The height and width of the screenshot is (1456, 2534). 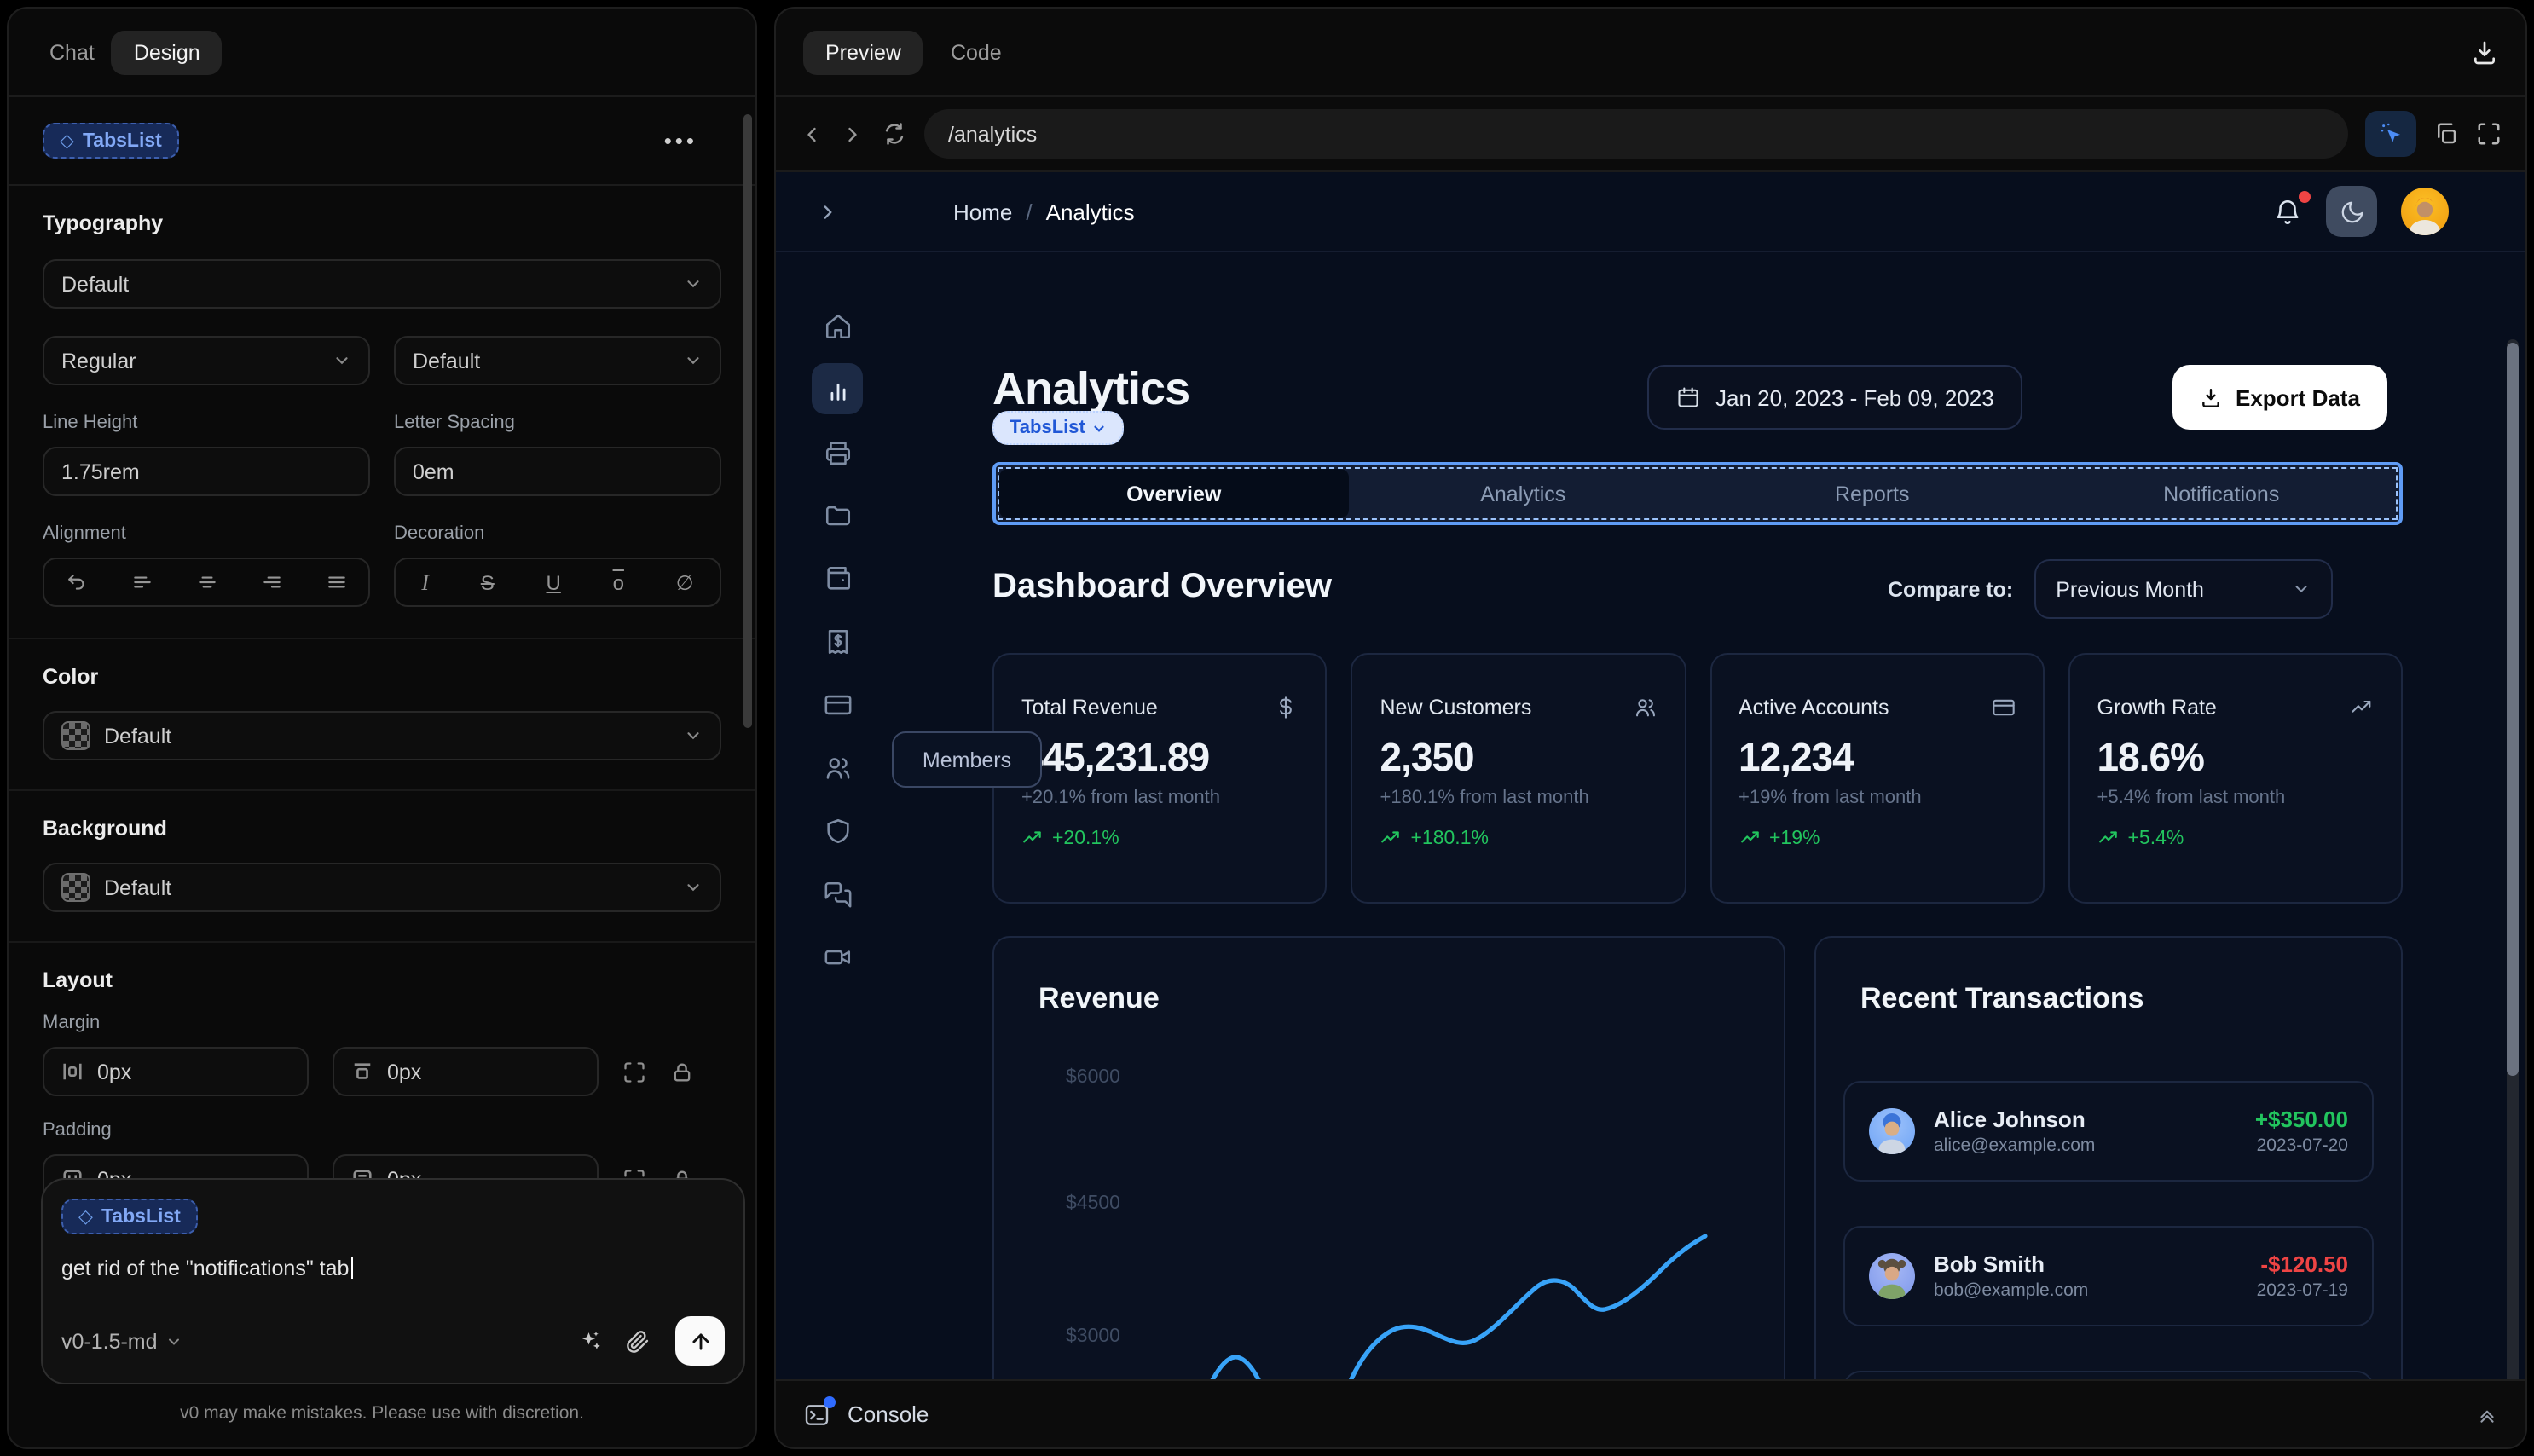 I want to click on title-selection-chip: TabsList, so click(x=1058, y=428).